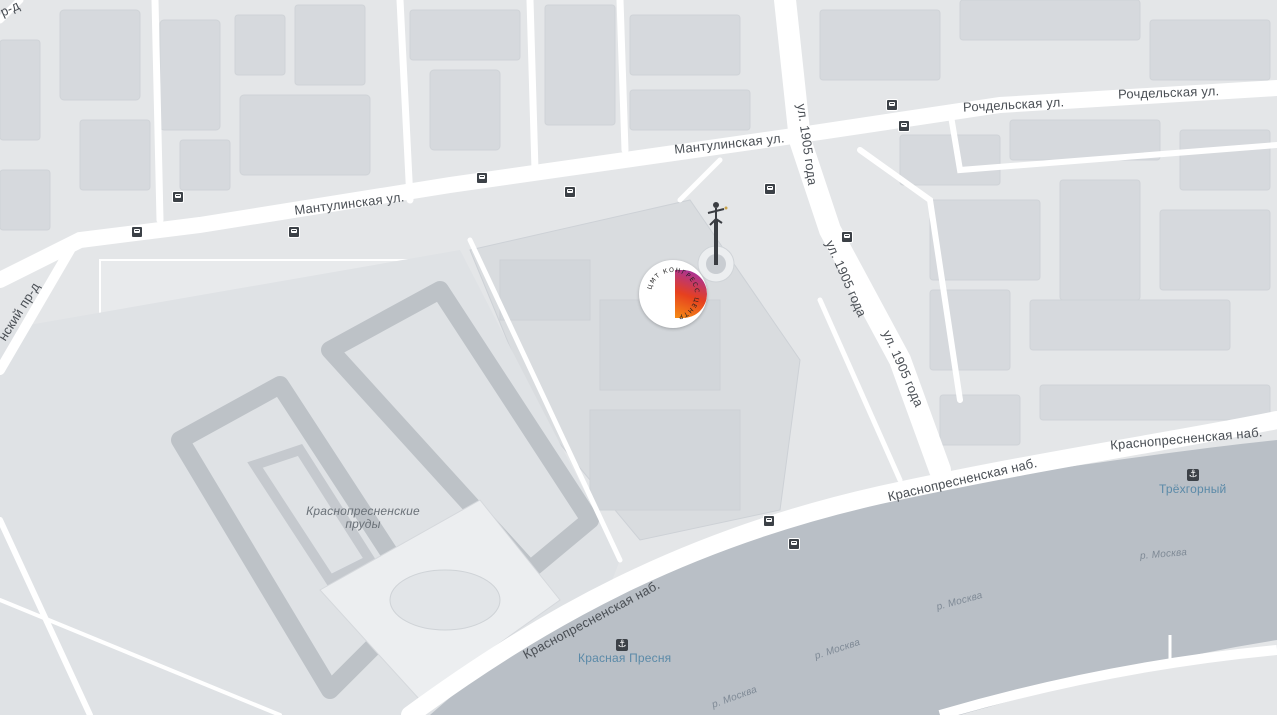 The image size is (1277, 715). Describe the element at coordinates (1168, 92) in the screenshot. I see `street-label-rochdelskaya: Рочдельская ул.` at that location.